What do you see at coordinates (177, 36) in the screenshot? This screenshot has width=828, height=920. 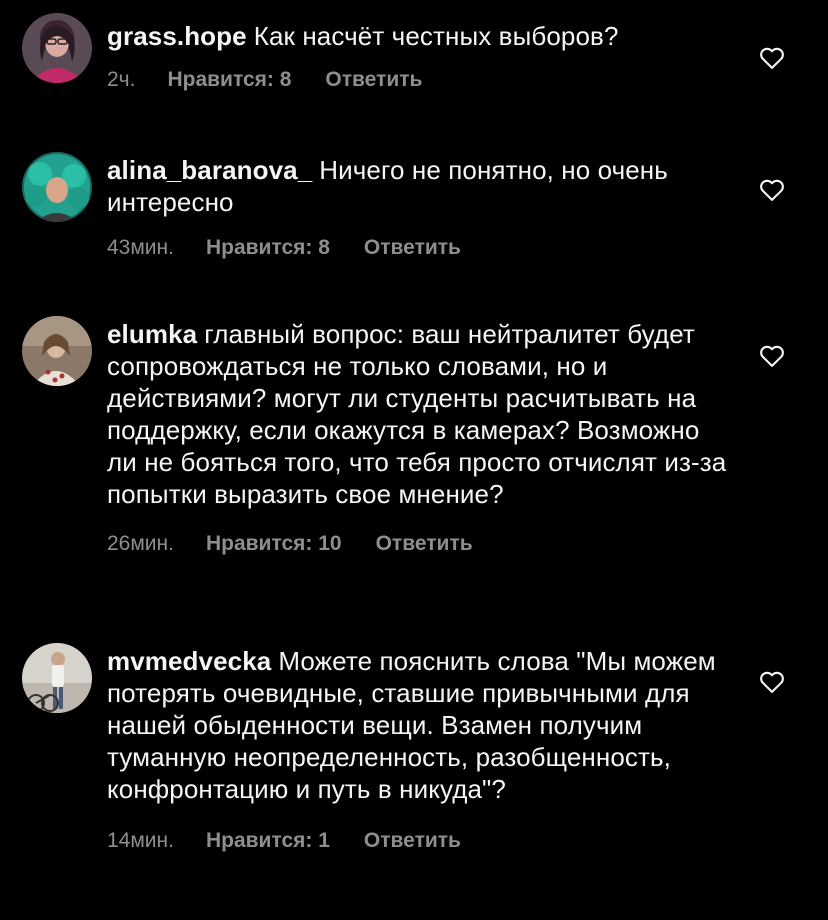 I see `comment-username: grass.hope` at bounding box center [177, 36].